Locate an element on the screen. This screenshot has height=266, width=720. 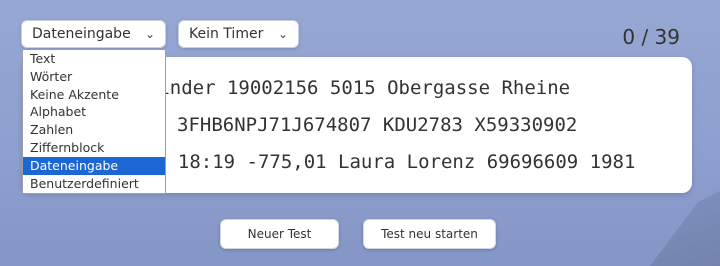
dropdown-option: Zahlen is located at coordinates (94, 130).